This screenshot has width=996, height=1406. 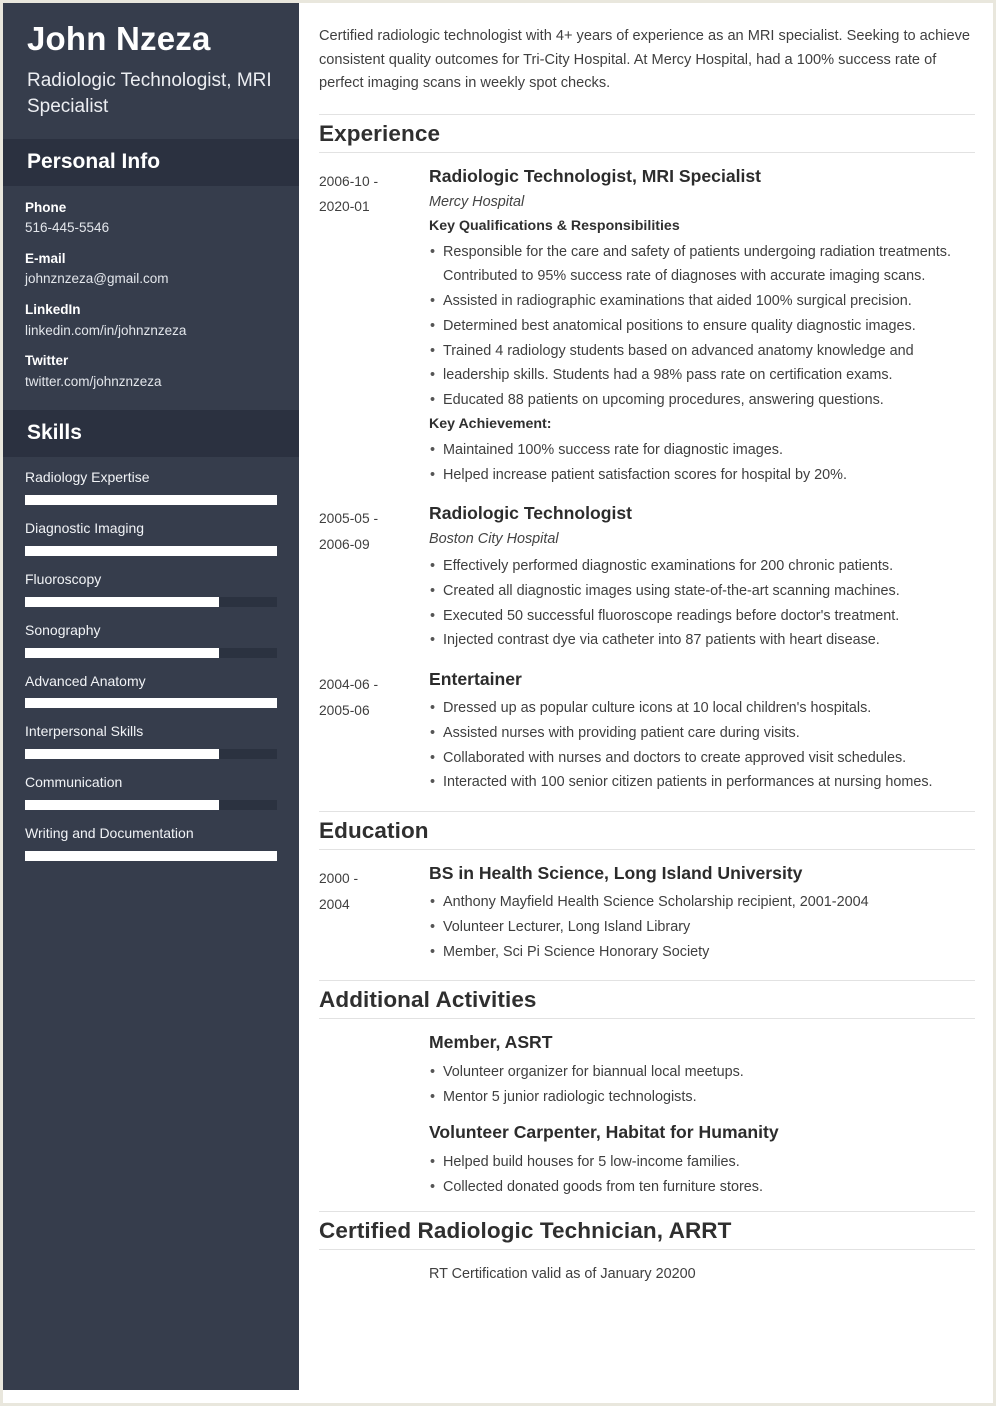 I want to click on entry-organization: Boston City Hospital, so click(x=494, y=539).